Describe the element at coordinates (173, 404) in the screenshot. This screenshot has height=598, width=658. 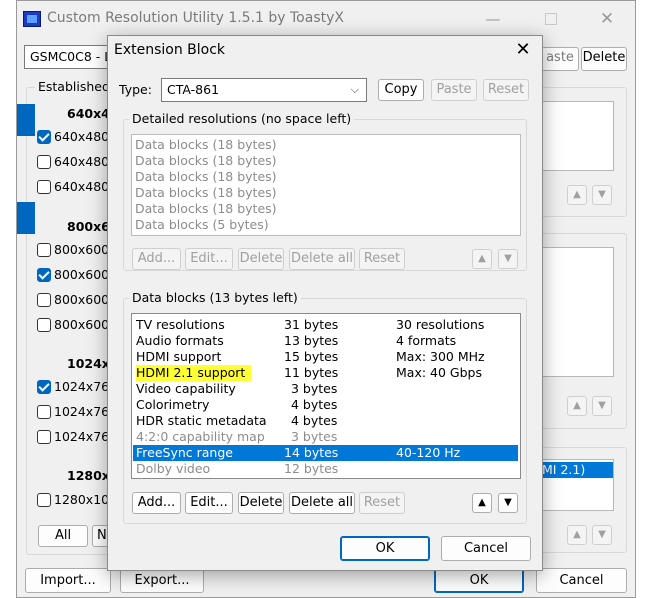
I see `block-name: Colorimetry` at that location.